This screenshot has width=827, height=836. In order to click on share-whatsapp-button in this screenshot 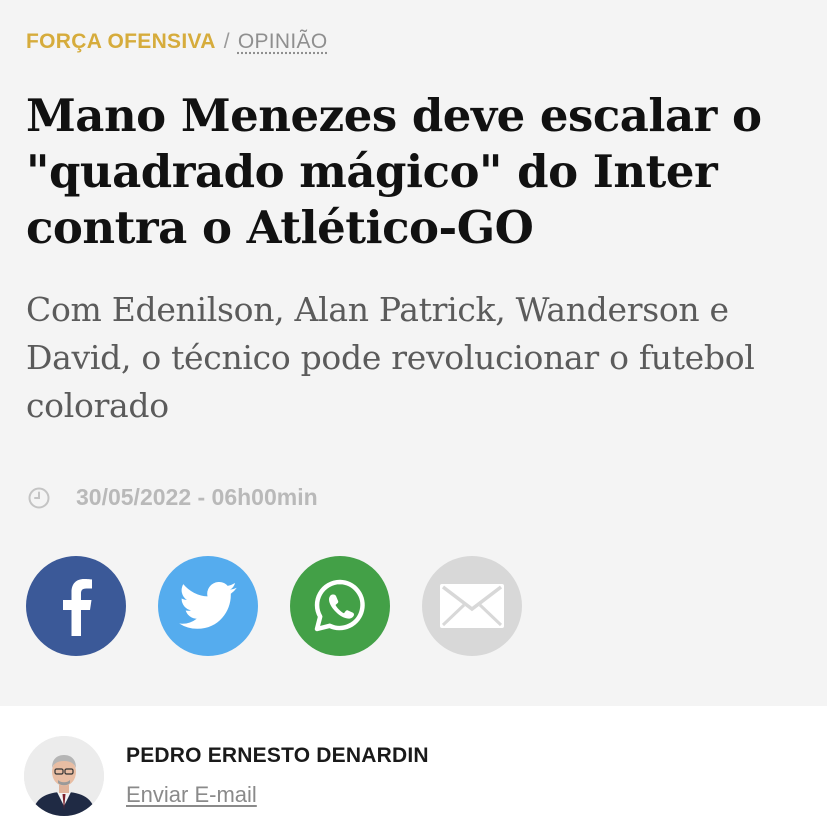, I will do `click(340, 606)`.